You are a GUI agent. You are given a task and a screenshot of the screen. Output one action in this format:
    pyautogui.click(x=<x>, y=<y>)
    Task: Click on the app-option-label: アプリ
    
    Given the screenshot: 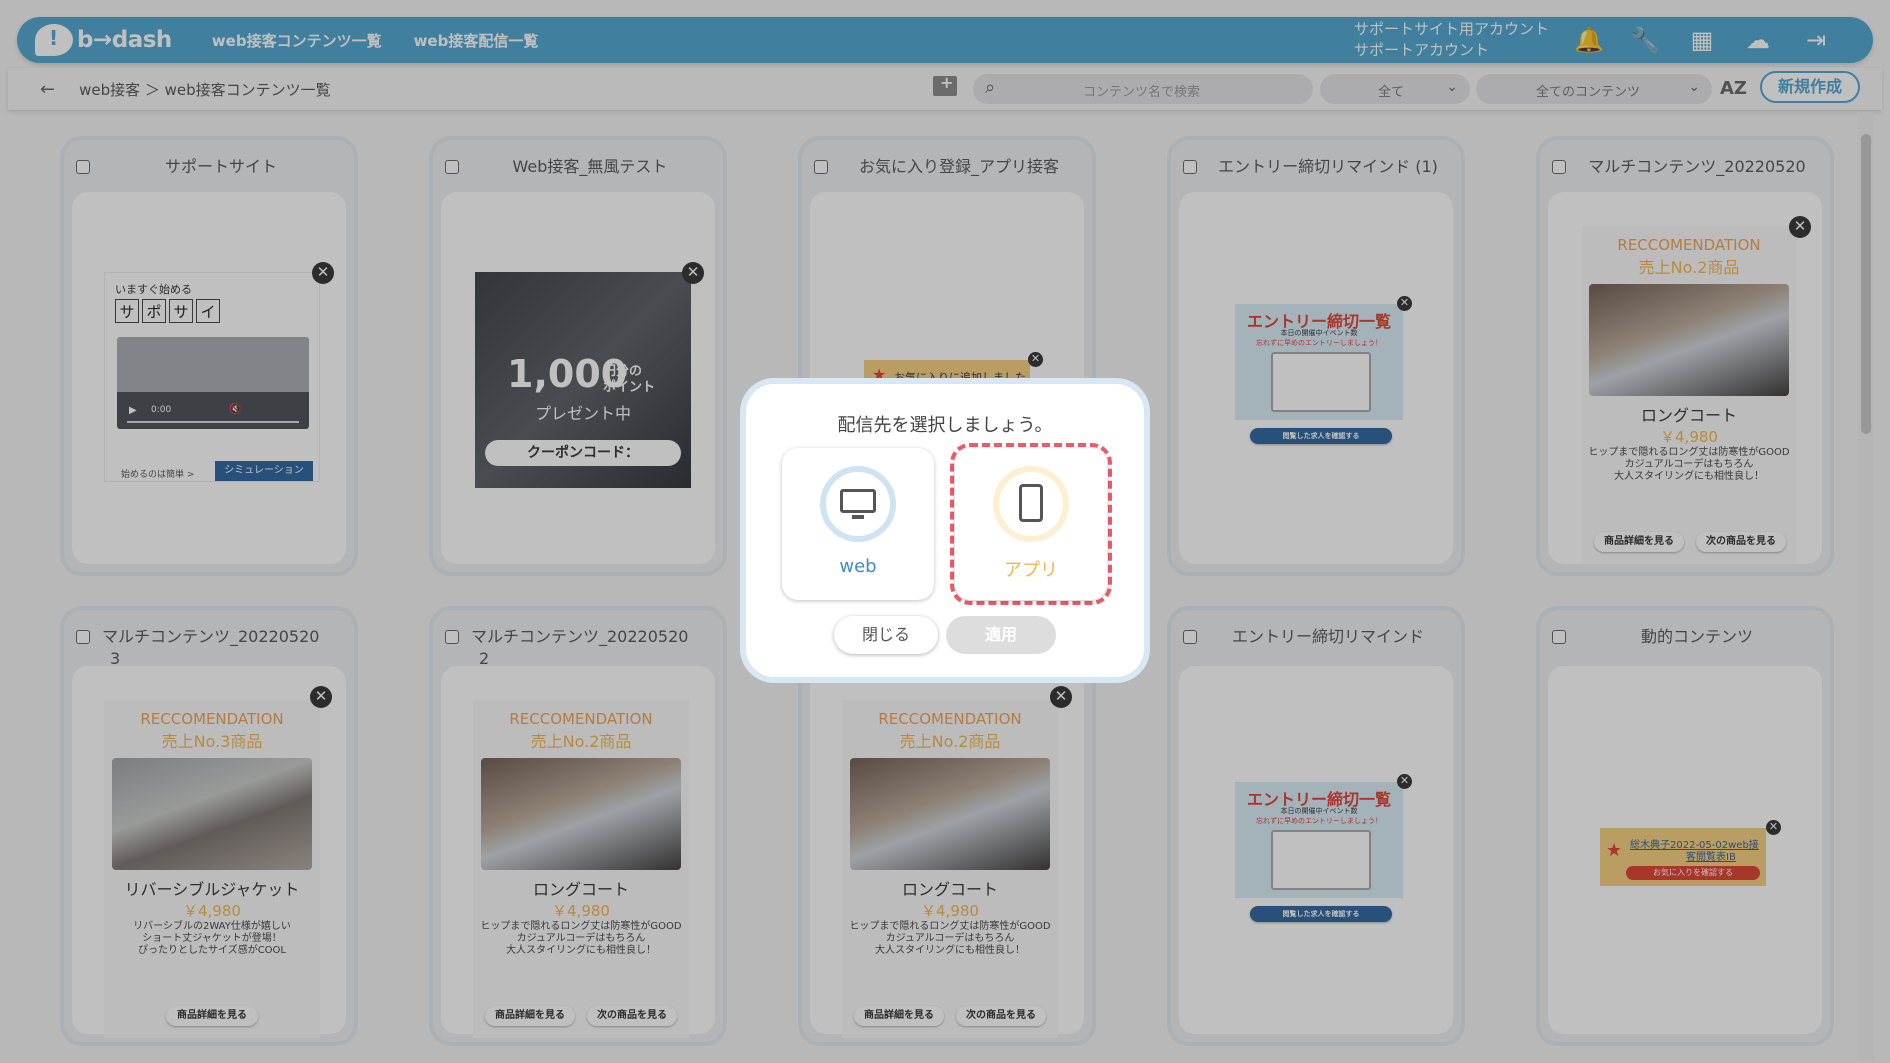 What is the action you would take?
    pyautogui.click(x=1031, y=570)
    